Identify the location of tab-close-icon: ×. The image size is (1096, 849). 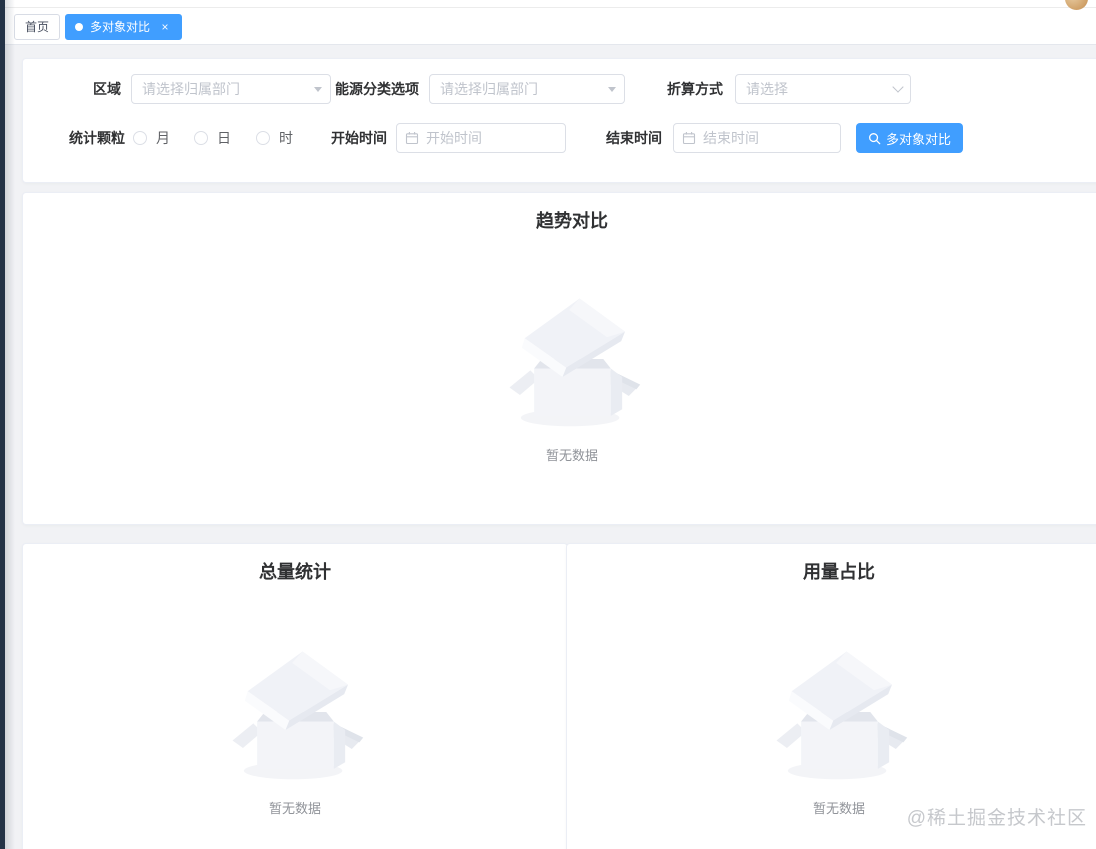
(165, 27).